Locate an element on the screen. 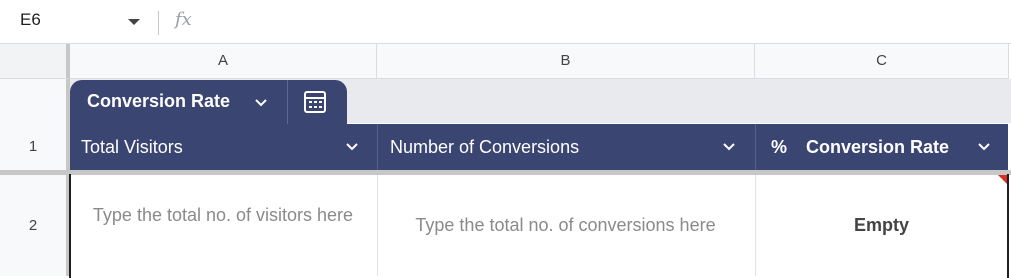 This screenshot has width=1011, height=278. column-header-a: A is located at coordinates (223, 61).